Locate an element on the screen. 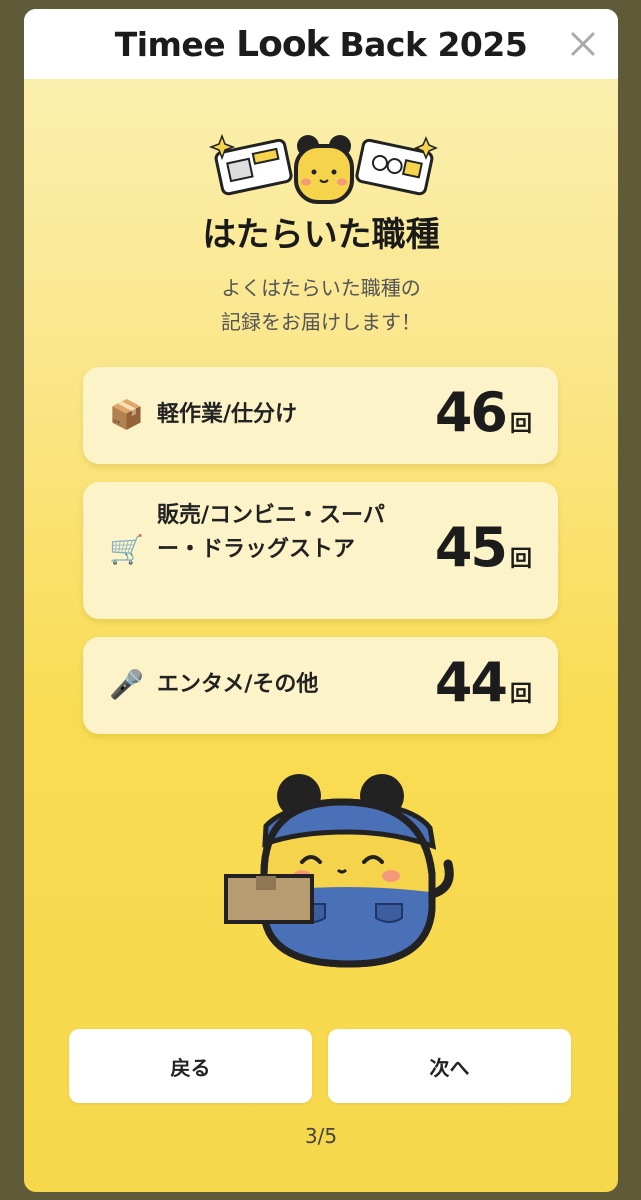 The height and width of the screenshot is (1200, 641). page-title: はたらいた職種 is located at coordinates (321, 235).